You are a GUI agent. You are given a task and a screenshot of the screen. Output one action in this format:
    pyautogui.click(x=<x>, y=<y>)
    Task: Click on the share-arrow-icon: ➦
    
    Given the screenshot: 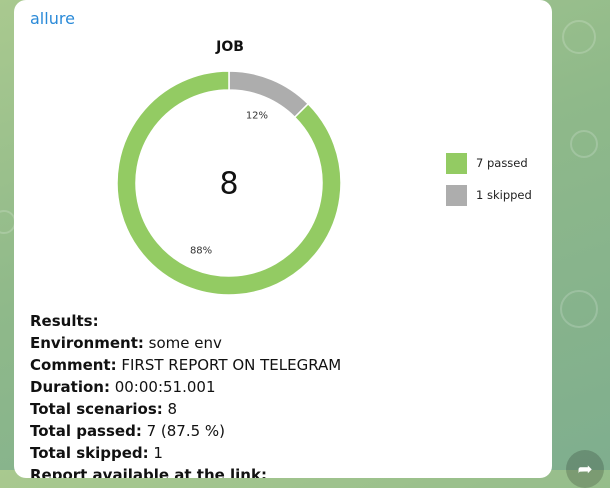 What is the action you would take?
    pyautogui.click(x=585, y=469)
    